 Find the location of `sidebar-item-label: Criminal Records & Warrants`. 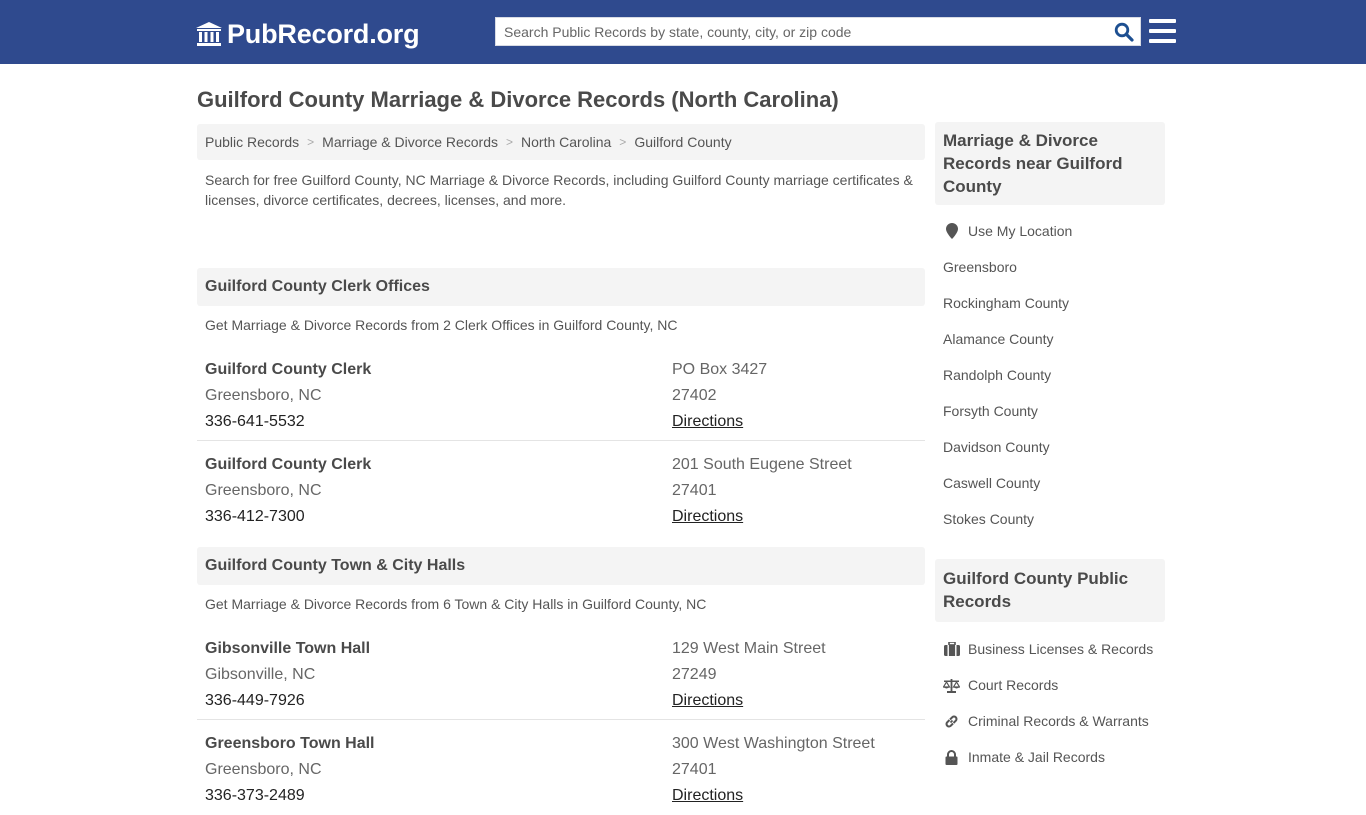

sidebar-item-label: Criminal Records & Warrants is located at coordinates (1058, 721).